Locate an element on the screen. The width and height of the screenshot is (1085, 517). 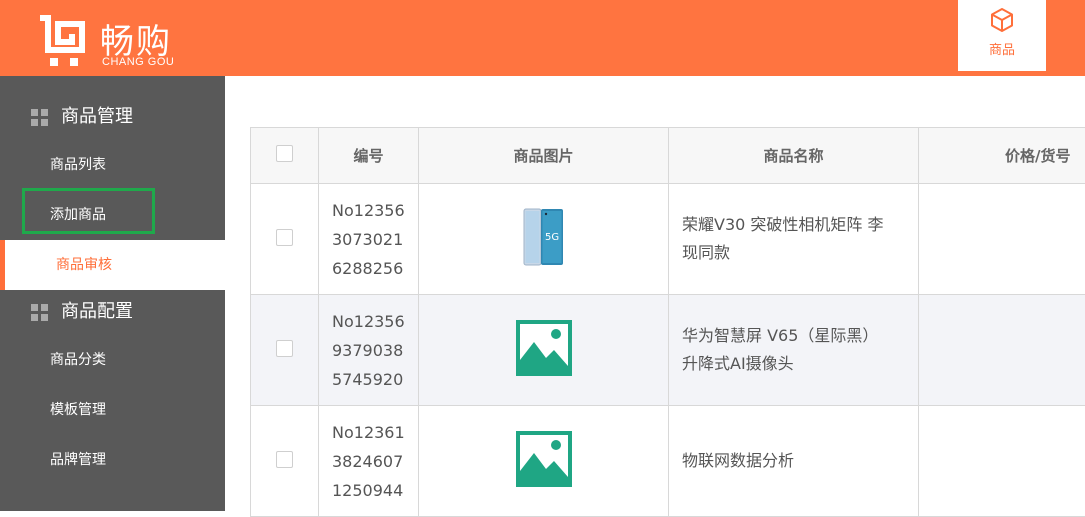
goods-name-line: 物联网数据分析 is located at coordinates (795, 461).